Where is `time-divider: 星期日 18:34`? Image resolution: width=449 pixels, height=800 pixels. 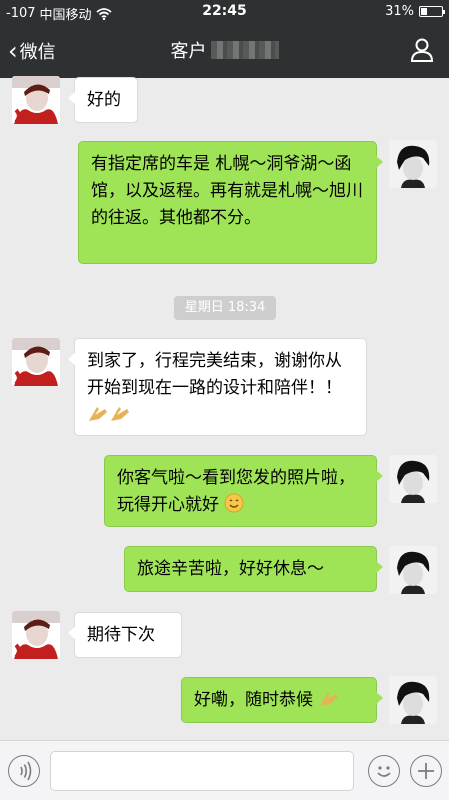
time-divider: 星期日 18:34 is located at coordinates (225, 308).